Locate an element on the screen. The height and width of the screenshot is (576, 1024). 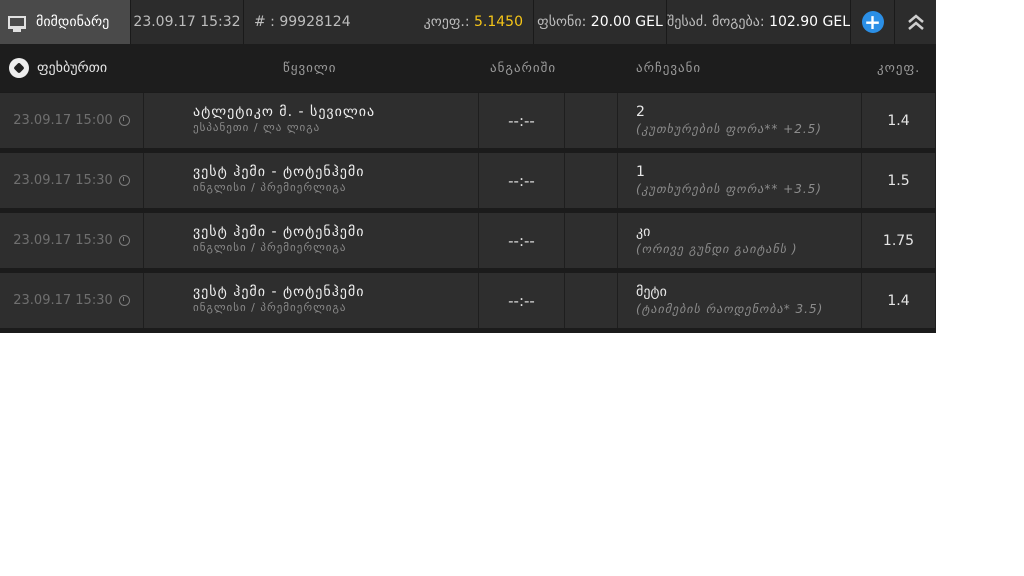
possible-win: შესაძ. მოგება: 102.90 GEL is located at coordinates (759, 22).